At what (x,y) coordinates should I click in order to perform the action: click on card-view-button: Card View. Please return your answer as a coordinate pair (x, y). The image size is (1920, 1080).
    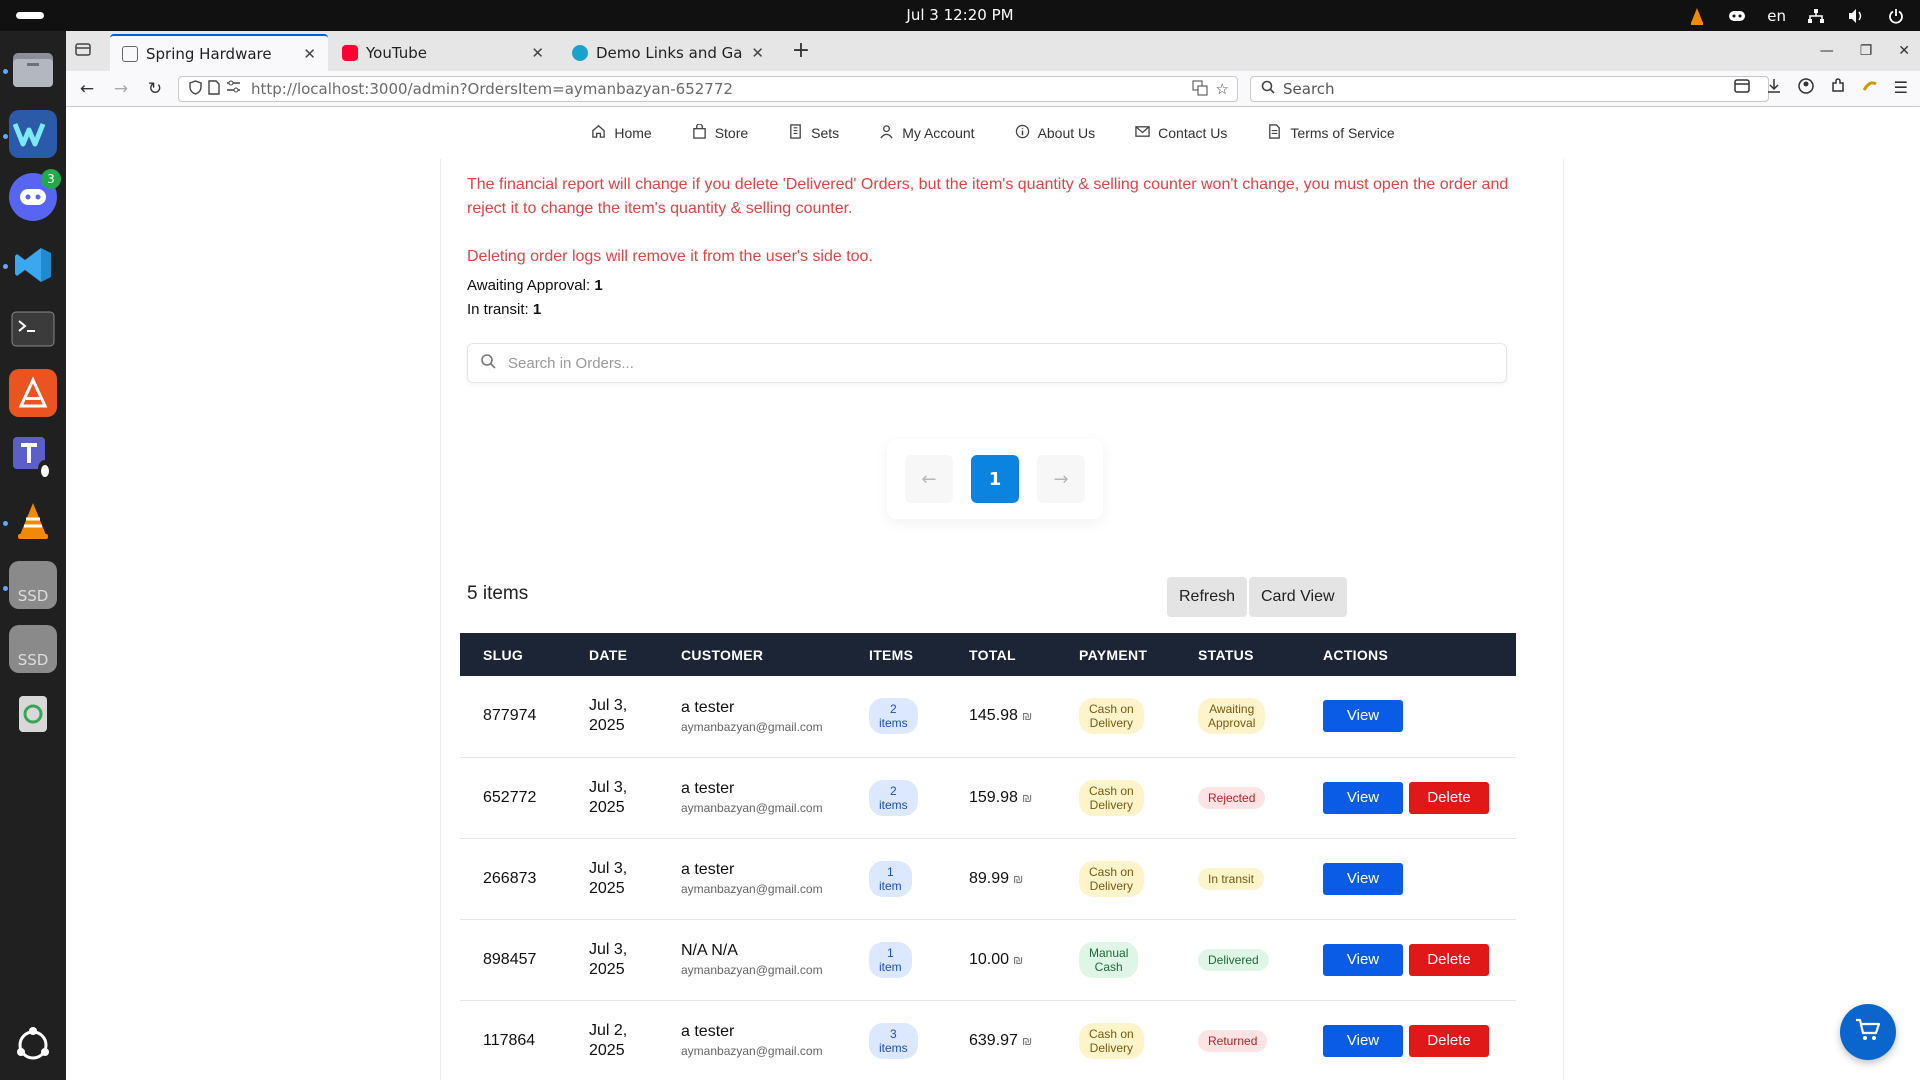
    Looking at the image, I should click on (1298, 597).